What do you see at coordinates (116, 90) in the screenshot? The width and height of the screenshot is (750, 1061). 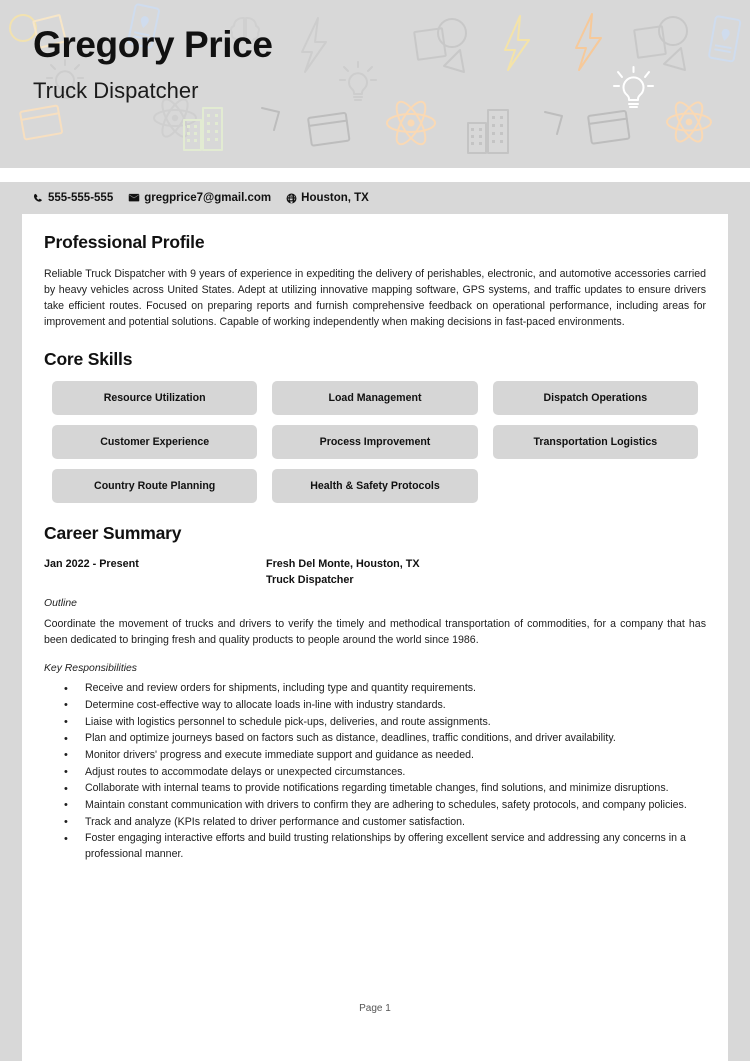 I see `candidate-job-title: Truck Dispatcher` at bounding box center [116, 90].